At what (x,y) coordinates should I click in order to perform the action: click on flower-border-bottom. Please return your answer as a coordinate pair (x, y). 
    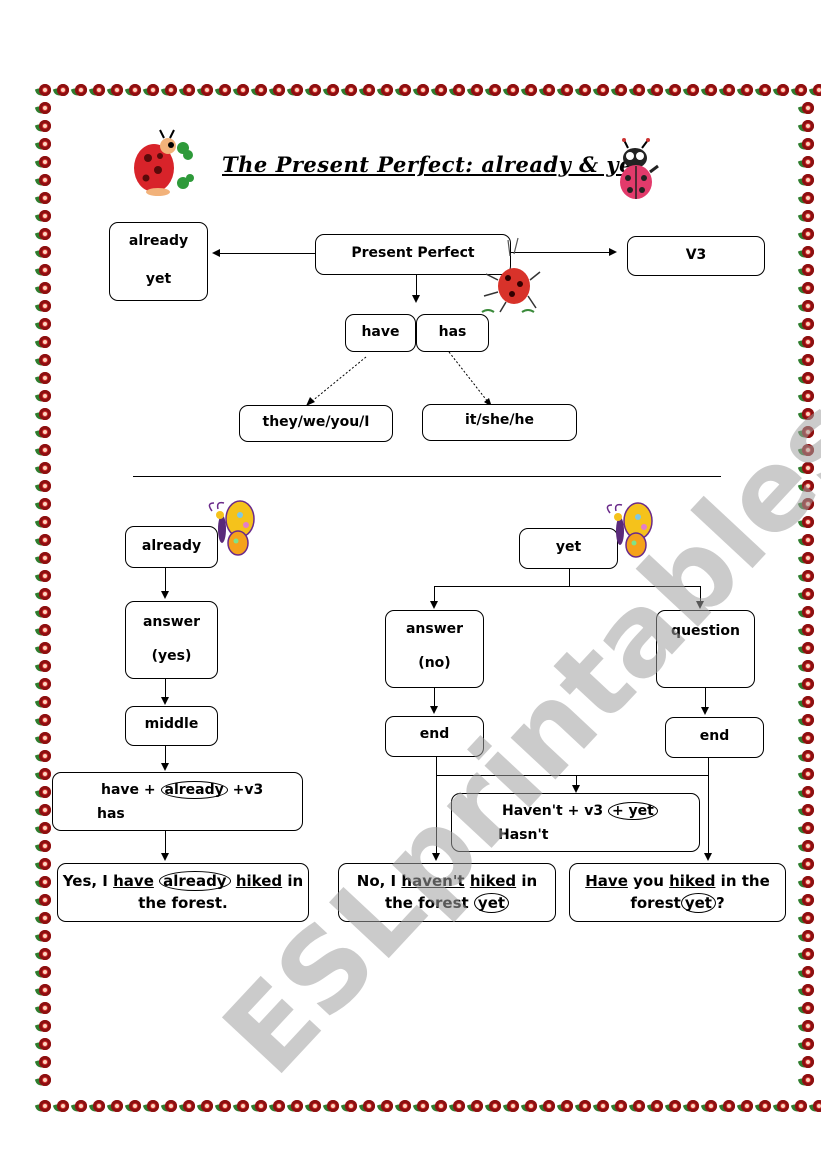
    Looking at the image, I should click on (428, 1107).